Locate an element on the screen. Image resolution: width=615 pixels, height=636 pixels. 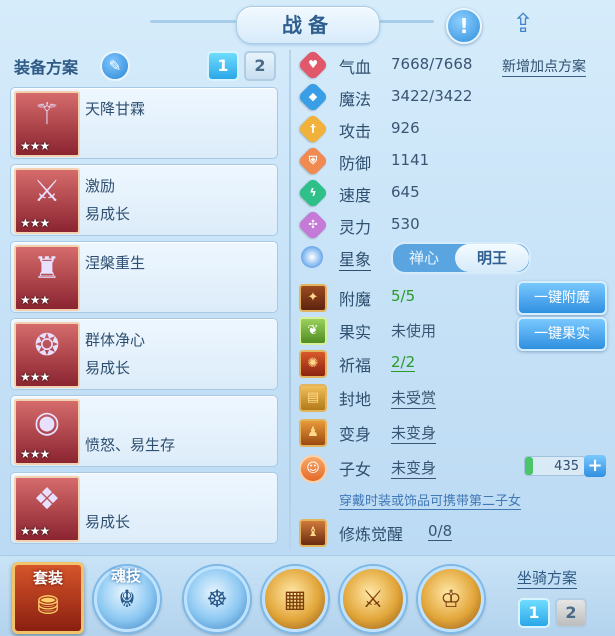
treasure-icon: ⛃ is located at coordinates (48, 606).